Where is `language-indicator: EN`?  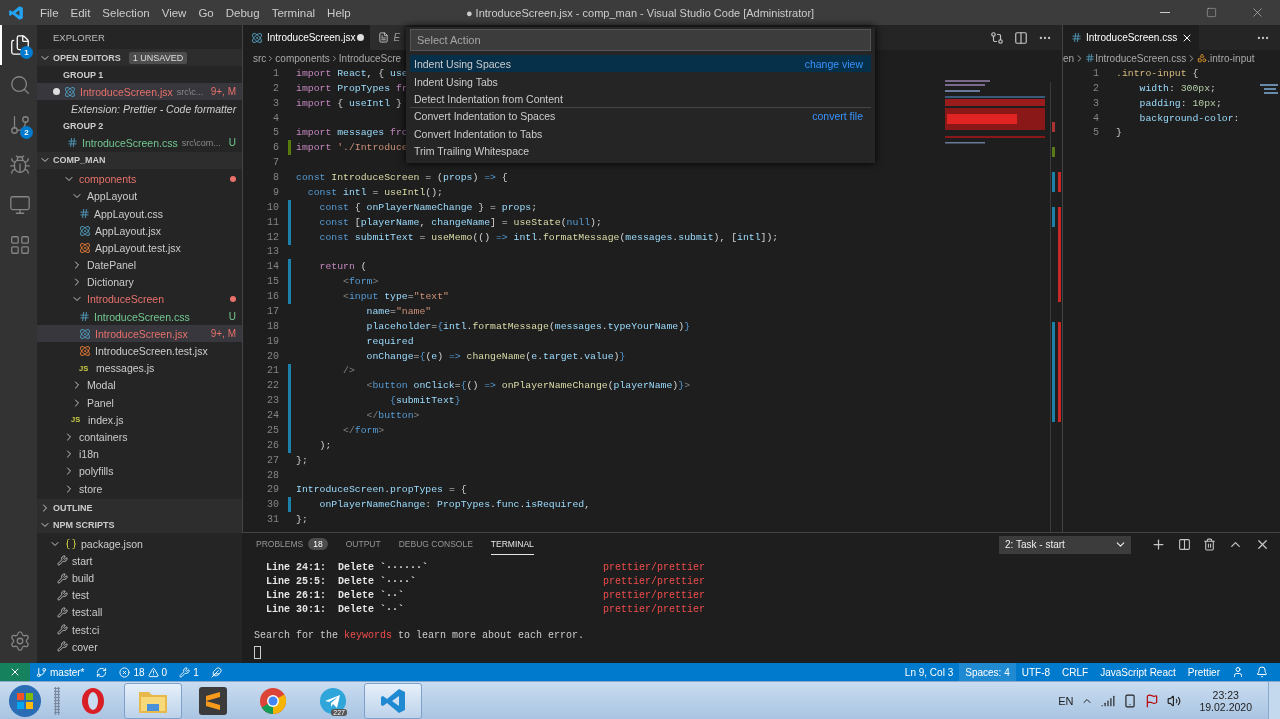
language-indicator: EN is located at coordinates (1066, 700).